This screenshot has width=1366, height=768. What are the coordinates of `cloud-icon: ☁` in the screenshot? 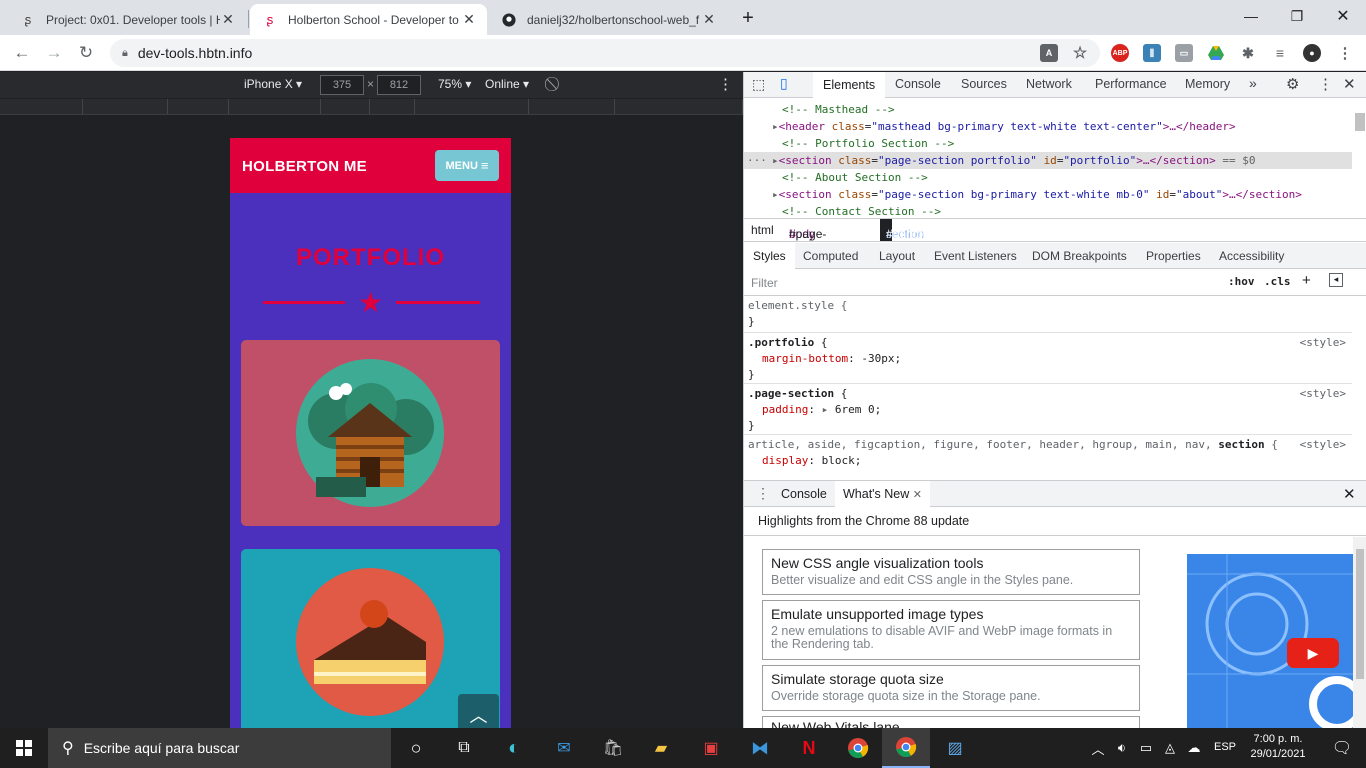 It's located at (1194, 748).